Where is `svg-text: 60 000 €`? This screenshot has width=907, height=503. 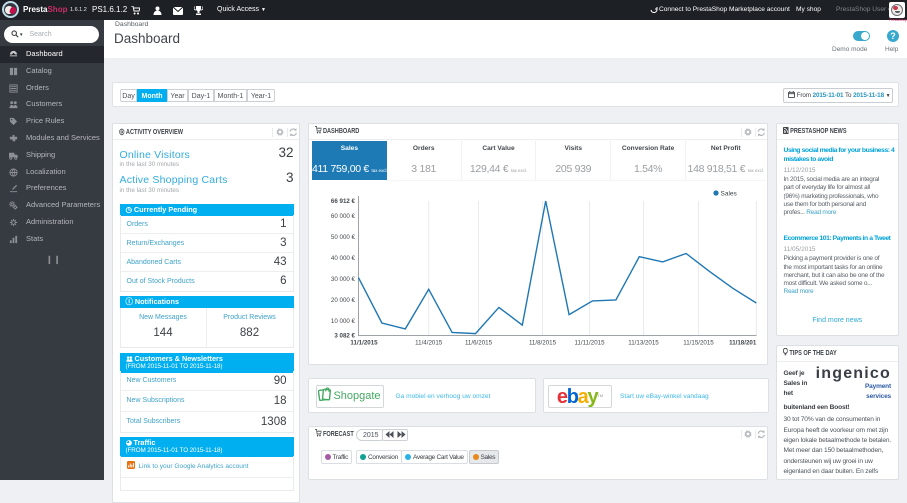
svg-text: 60 000 € is located at coordinates (342, 216).